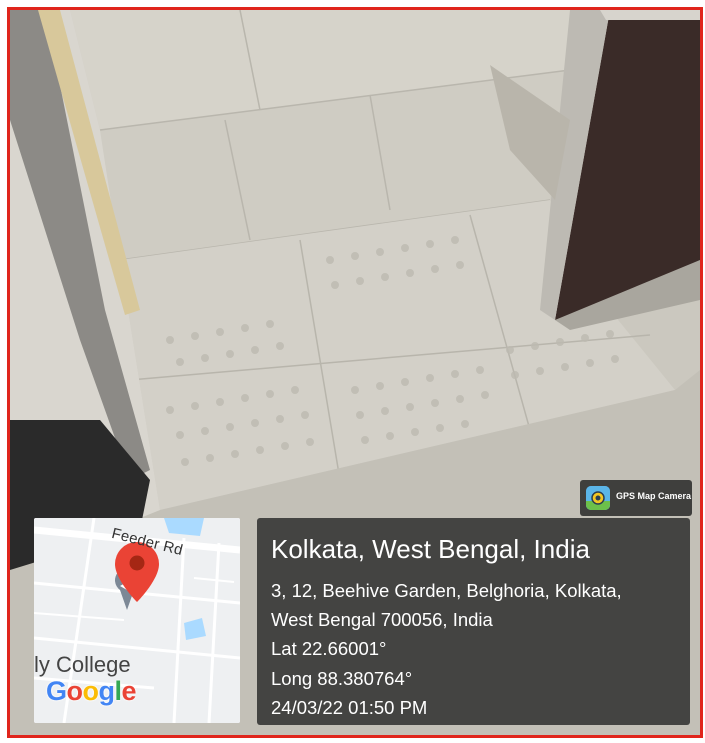 The width and height of the screenshot is (705, 743). What do you see at coordinates (382, 619) in the screenshot?
I see `address-line-2: West Bengal 700056, India` at bounding box center [382, 619].